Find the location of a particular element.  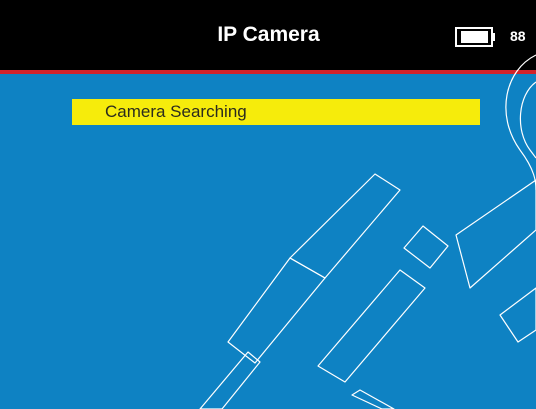

battery-level: 88 is located at coordinates (518, 36).